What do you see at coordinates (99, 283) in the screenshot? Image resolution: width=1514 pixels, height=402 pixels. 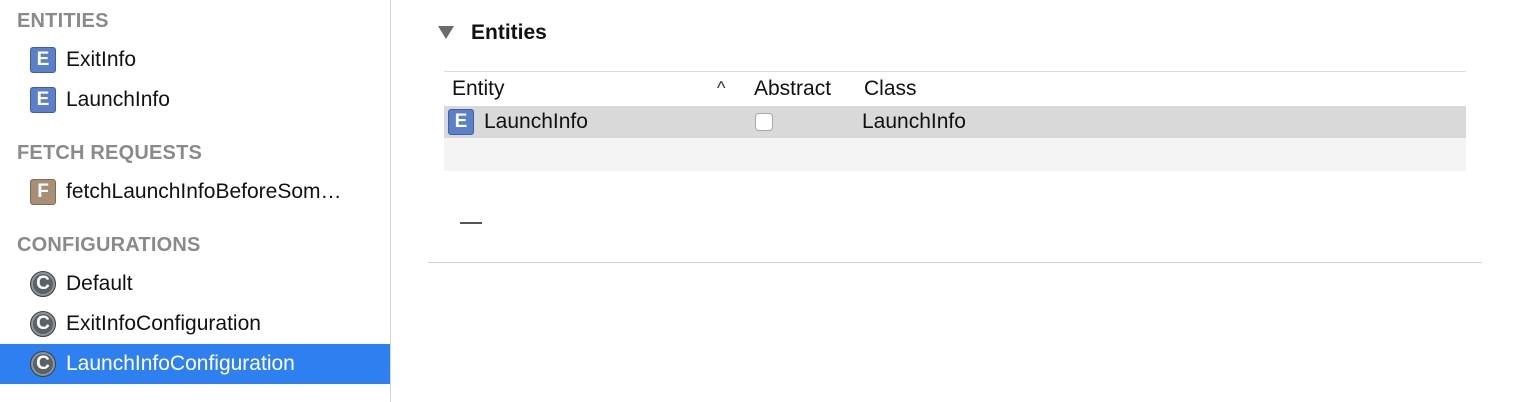 I see `sidebar-item-label: Default` at bounding box center [99, 283].